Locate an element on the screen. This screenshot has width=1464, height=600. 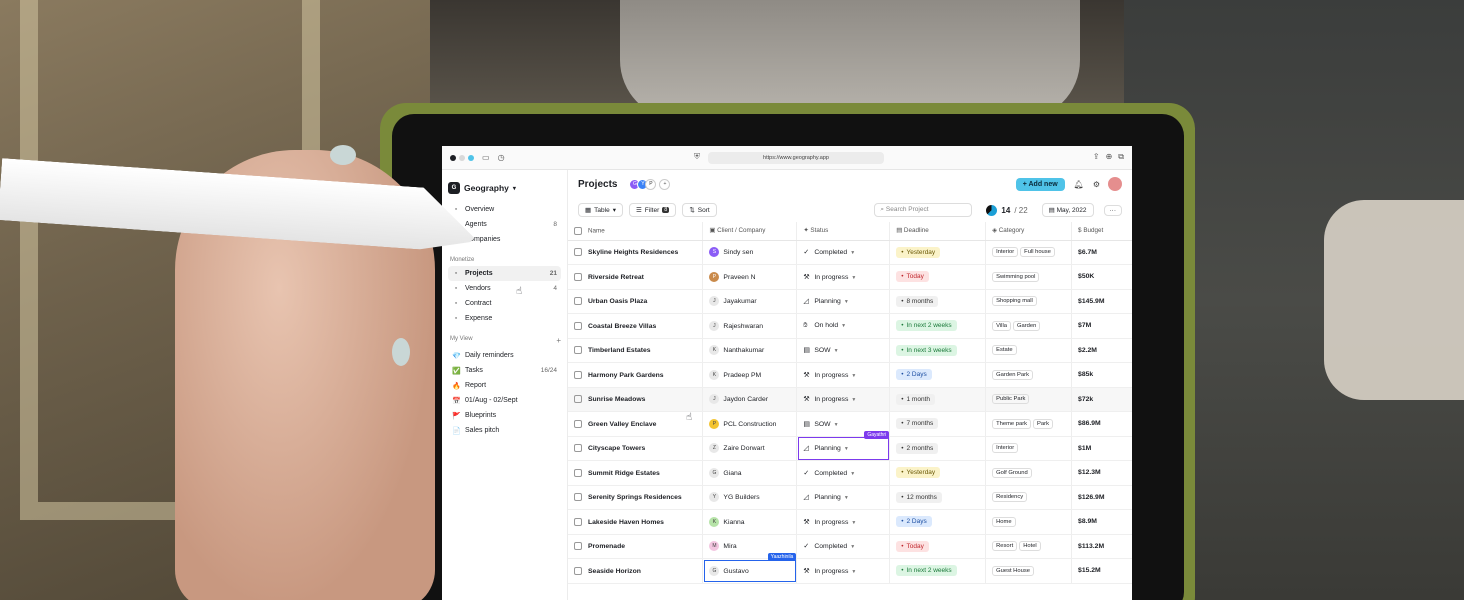
cell-status: ✋︎ On hold ▼ is located at coordinates (843, 326).